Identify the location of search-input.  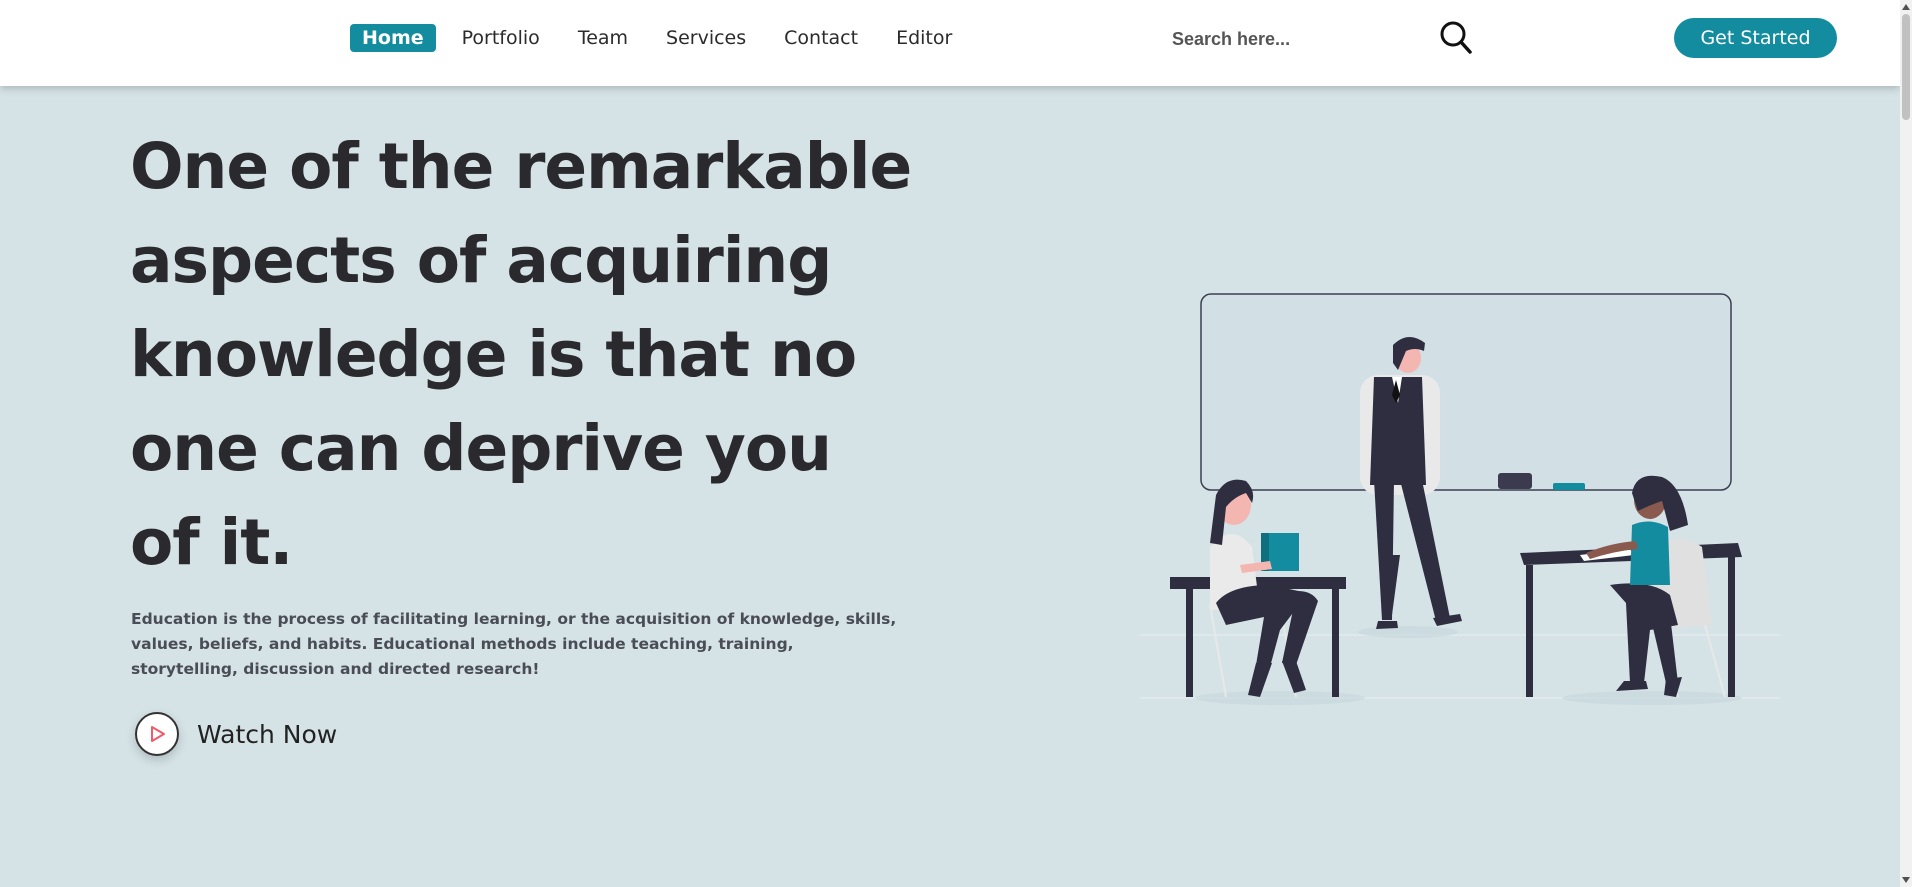
(1287, 39).